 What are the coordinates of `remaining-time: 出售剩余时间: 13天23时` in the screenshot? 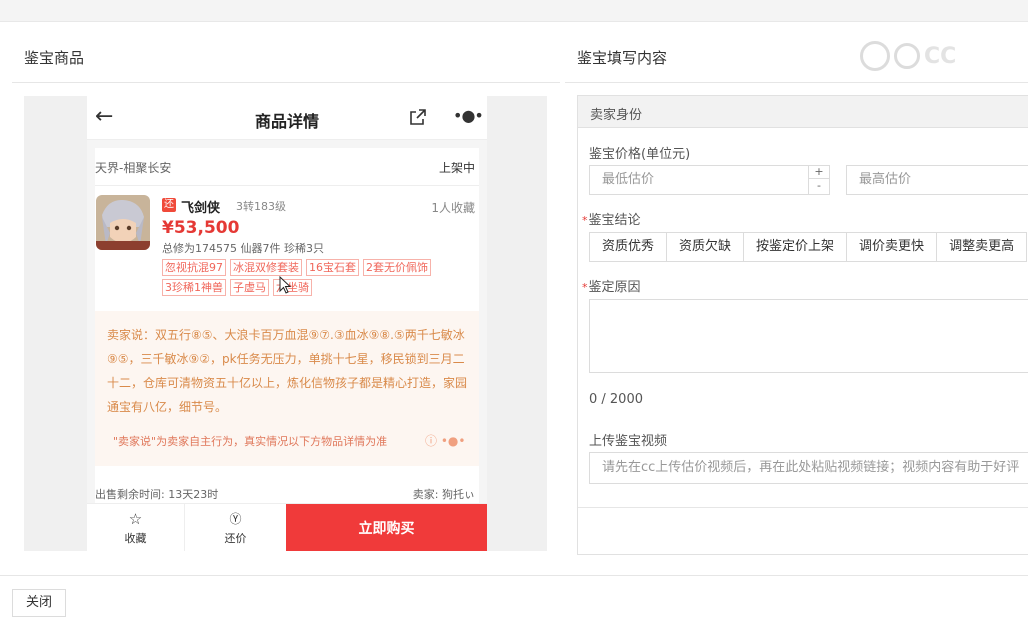 It's located at (157, 494).